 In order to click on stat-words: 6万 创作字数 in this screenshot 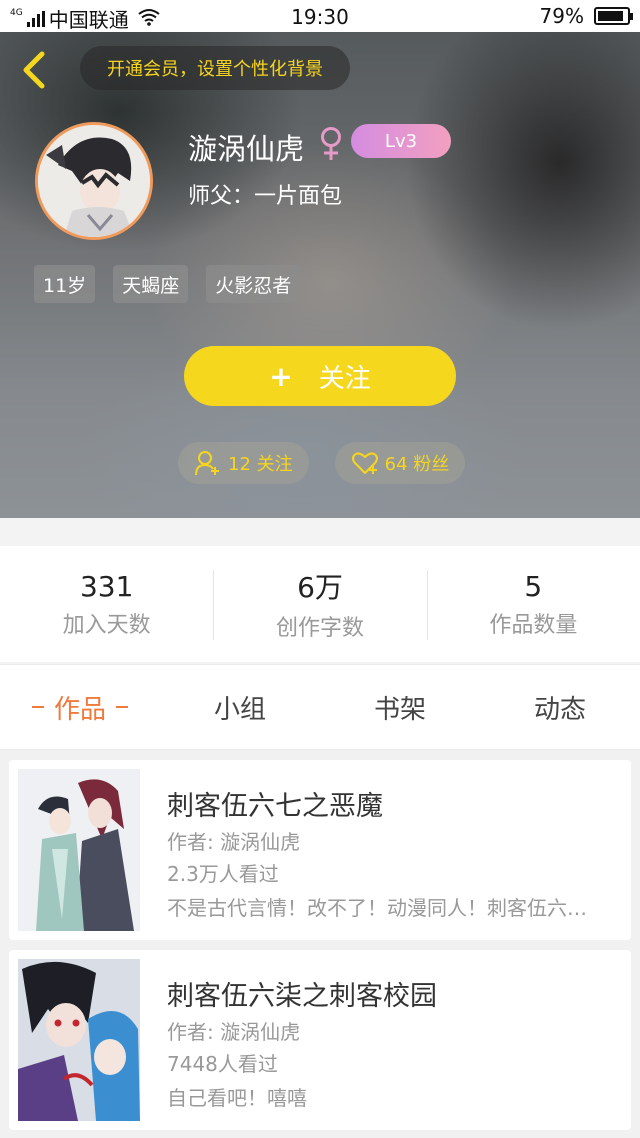, I will do `click(319, 604)`.